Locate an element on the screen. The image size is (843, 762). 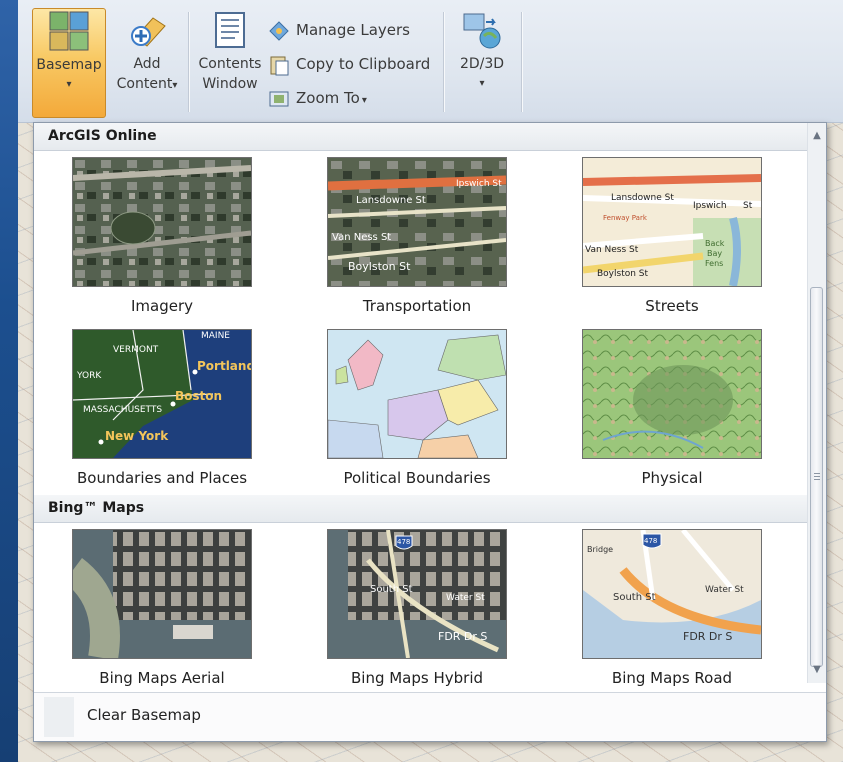
view-2d-3d-button: 2D/3D ▾ is located at coordinates (482, 63).